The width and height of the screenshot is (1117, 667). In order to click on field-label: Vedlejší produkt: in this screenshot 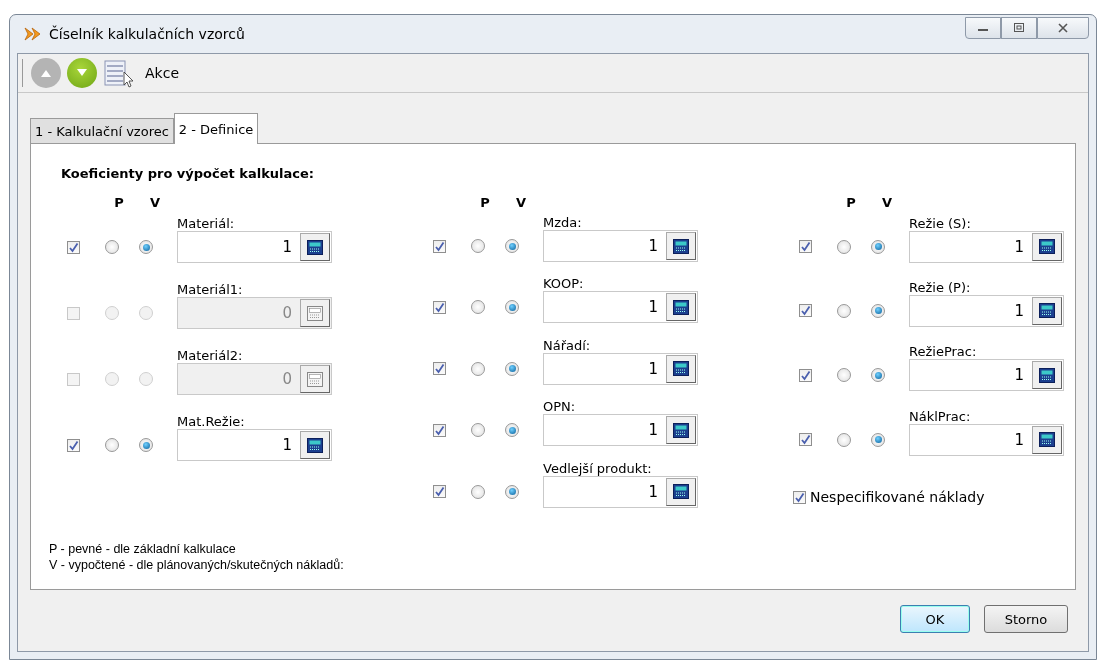, I will do `click(598, 468)`.